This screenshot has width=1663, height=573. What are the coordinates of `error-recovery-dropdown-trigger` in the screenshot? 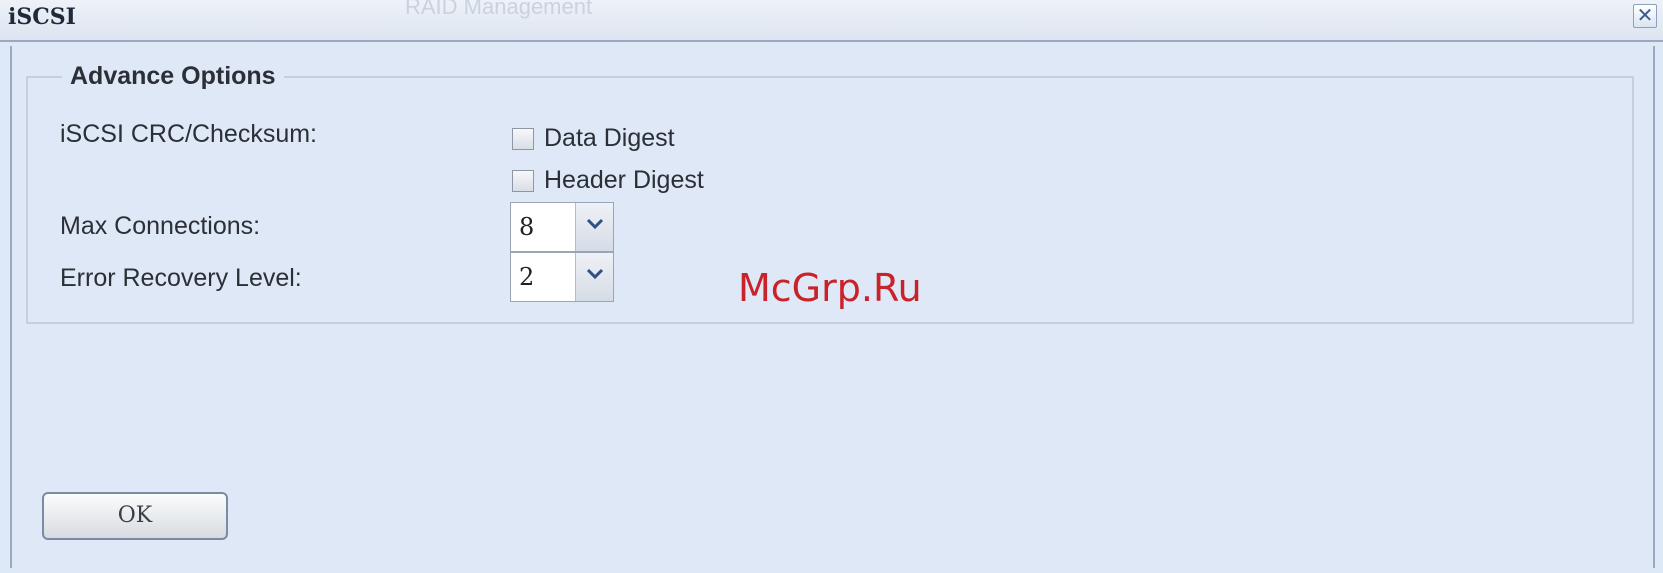 It's located at (594, 277).